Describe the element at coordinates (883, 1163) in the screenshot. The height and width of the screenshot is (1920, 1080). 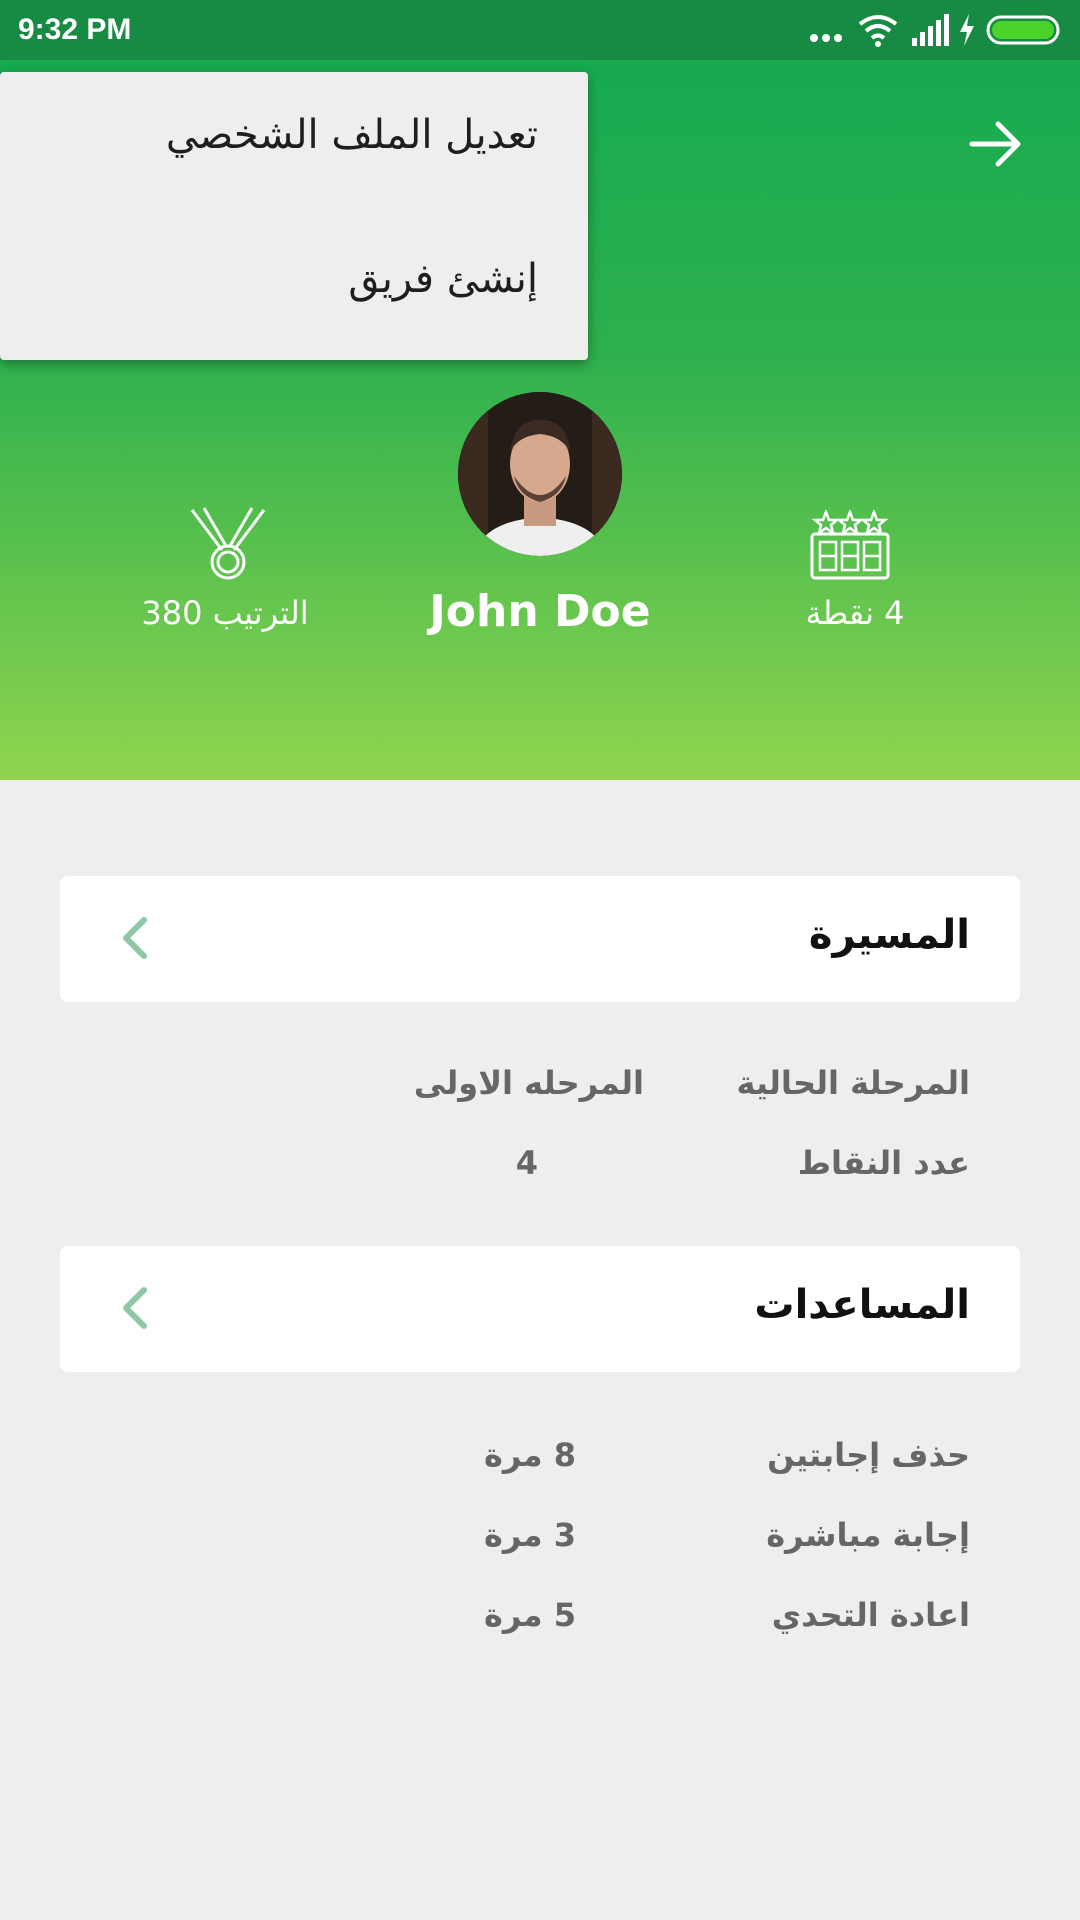
I see `journey-row-label: عدد النقاط` at that location.